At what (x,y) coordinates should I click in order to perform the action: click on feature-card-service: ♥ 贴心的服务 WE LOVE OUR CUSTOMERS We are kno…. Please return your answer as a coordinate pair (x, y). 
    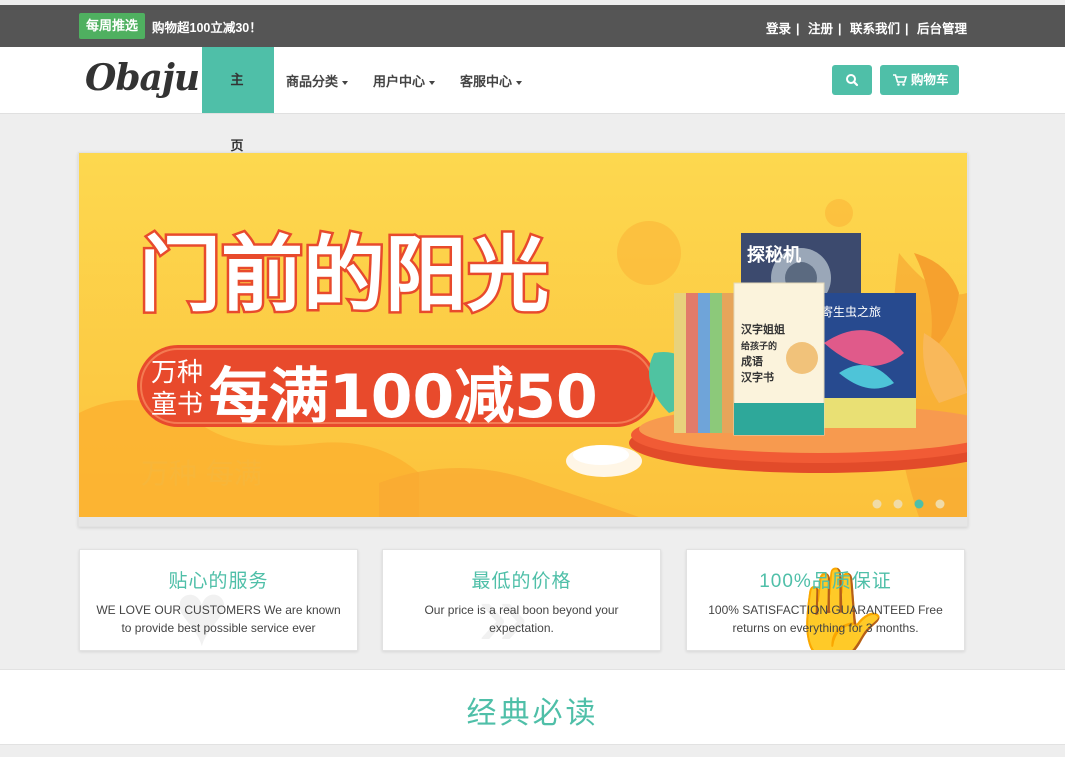
    Looking at the image, I should click on (218, 600).